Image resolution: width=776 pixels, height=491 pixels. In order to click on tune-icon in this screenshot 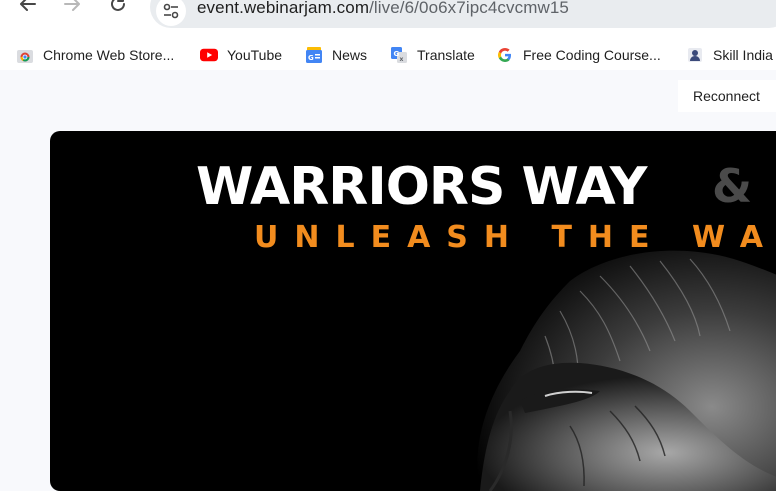, I will do `click(171, 11)`.